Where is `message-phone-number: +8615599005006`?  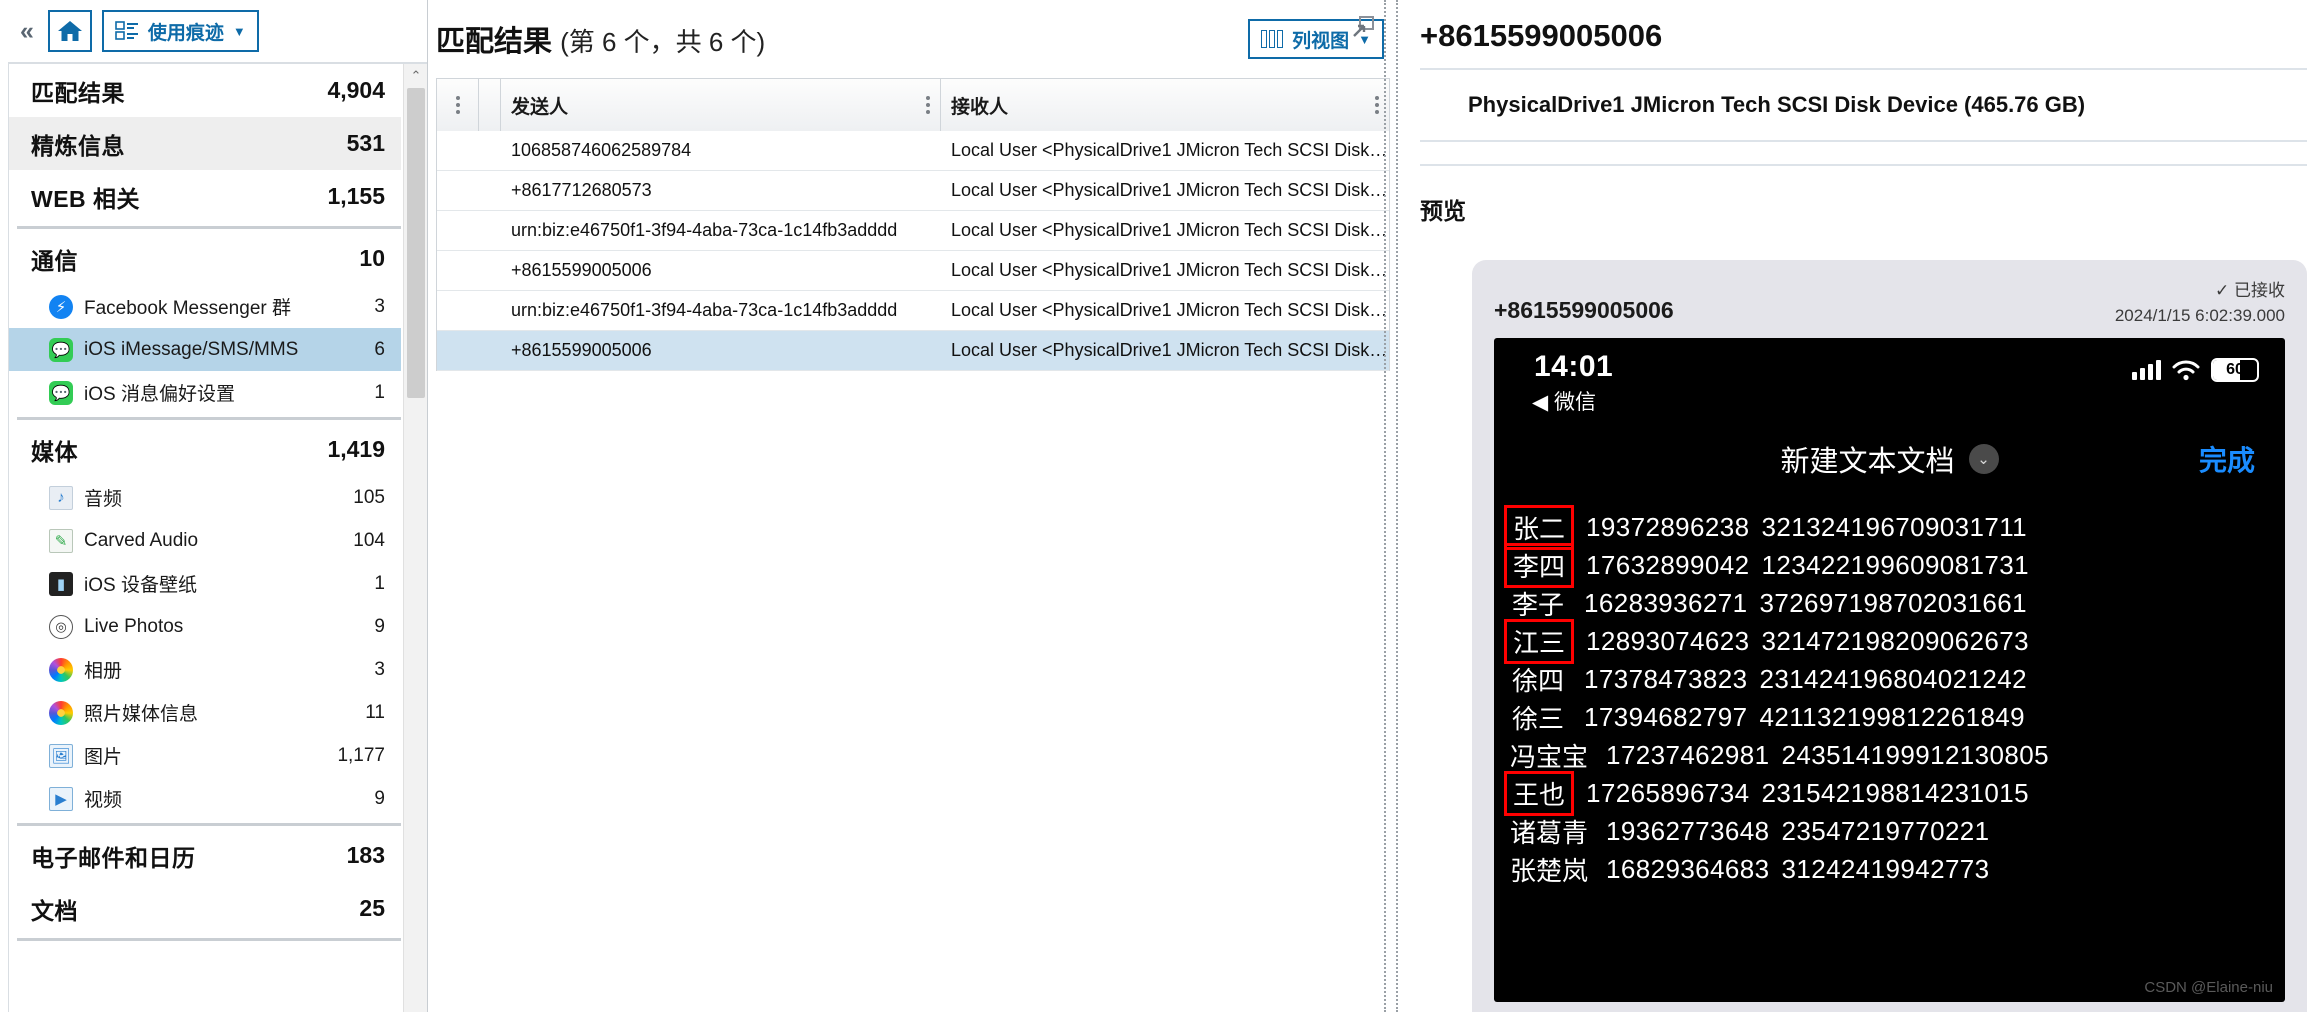
message-phone-number: +8615599005006 is located at coordinates (1584, 310).